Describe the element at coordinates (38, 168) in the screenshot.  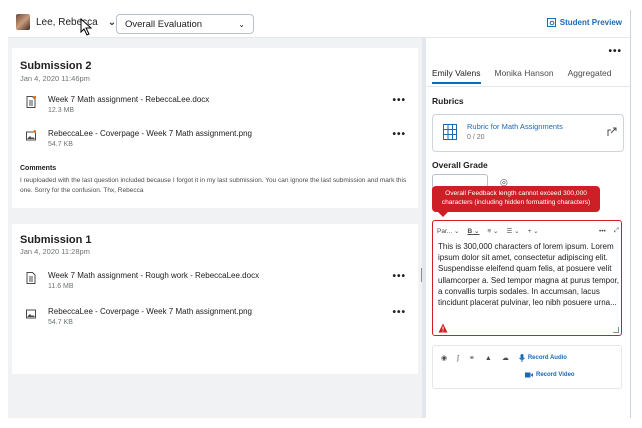
I see `comments-label: Comments` at that location.